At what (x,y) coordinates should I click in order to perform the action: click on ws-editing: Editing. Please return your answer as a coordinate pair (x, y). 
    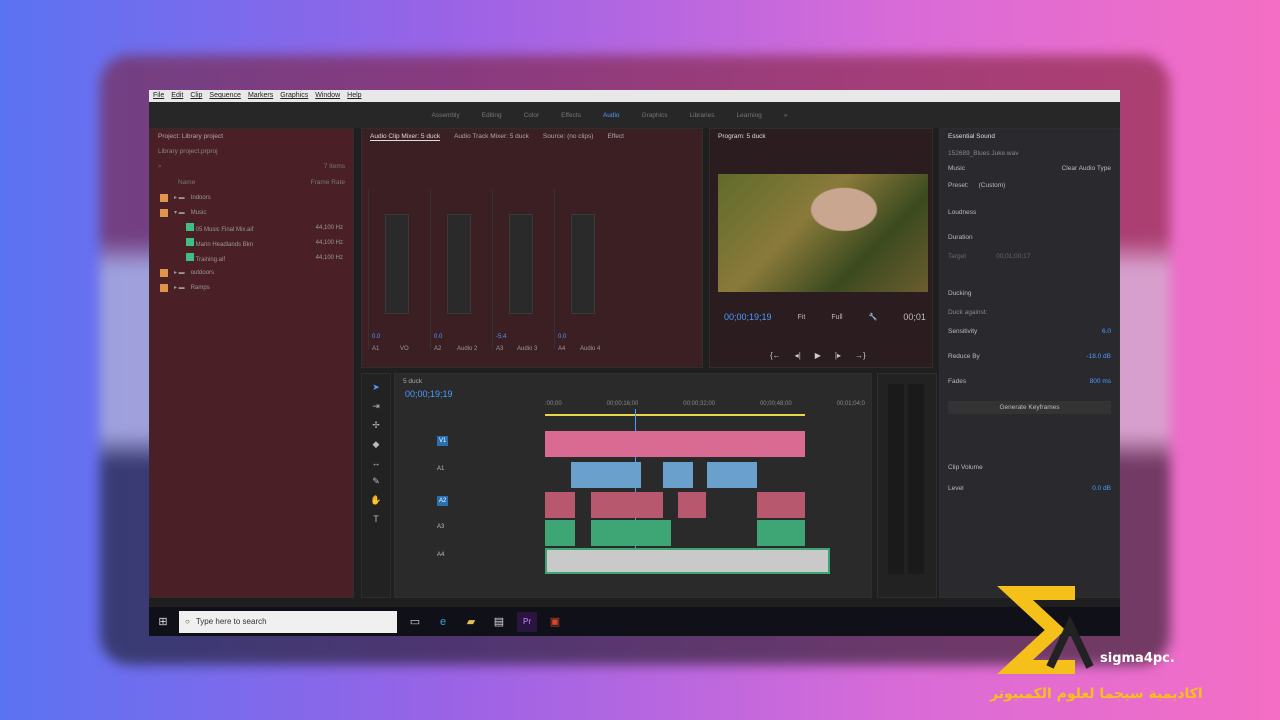
    Looking at the image, I should click on (492, 115).